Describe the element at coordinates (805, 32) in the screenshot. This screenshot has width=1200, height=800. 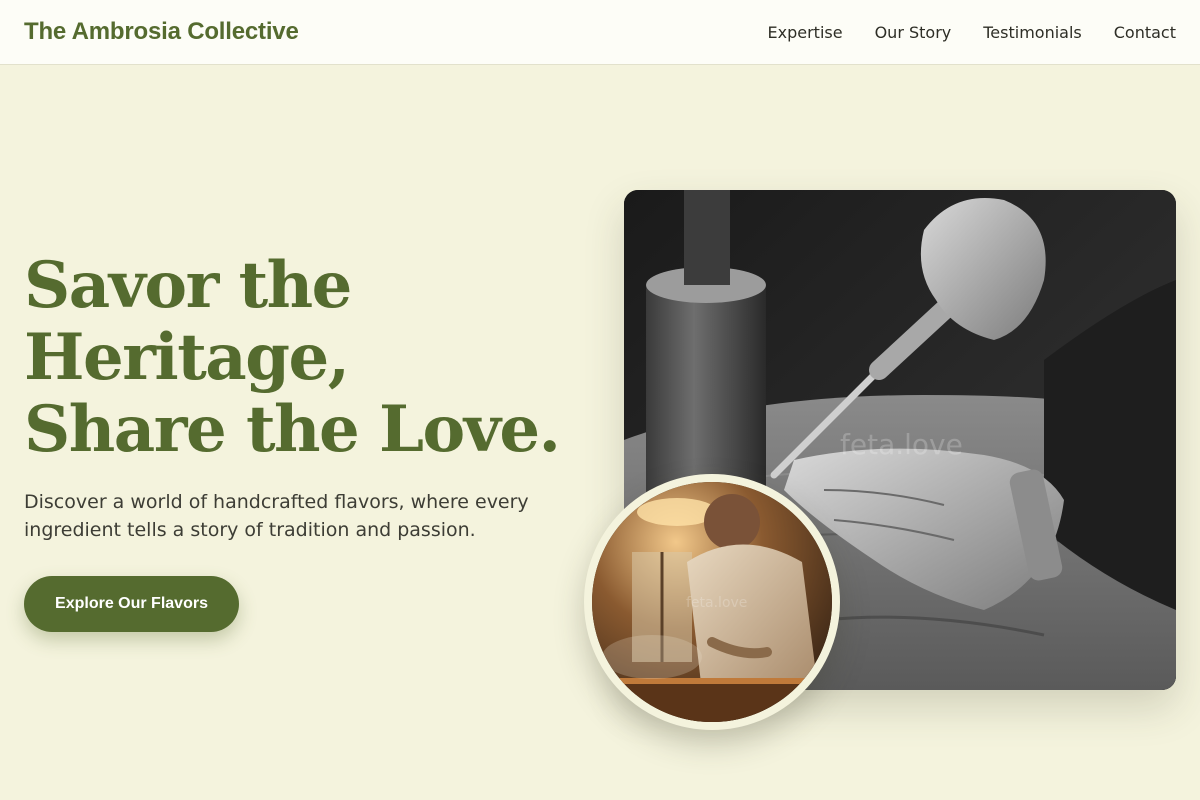
I see `nav-link-expertise: Expertise` at that location.